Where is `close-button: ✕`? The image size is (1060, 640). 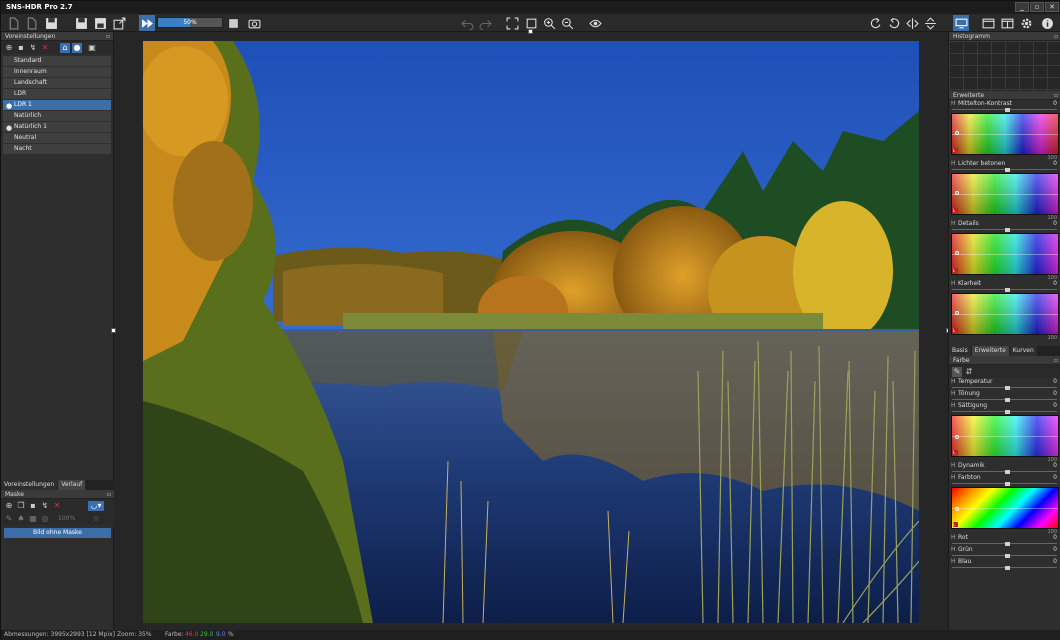 close-button: ✕ is located at coordinates (1052, 7).